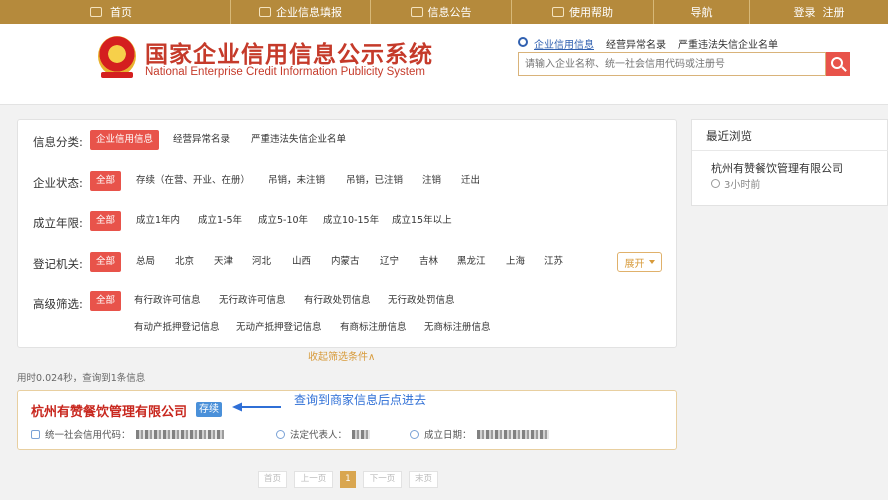 The height and width of the screenshot is (500, 888). Describe the element at coordinates (715, 183) in the screenshot. I see `clock-icon` at that location.